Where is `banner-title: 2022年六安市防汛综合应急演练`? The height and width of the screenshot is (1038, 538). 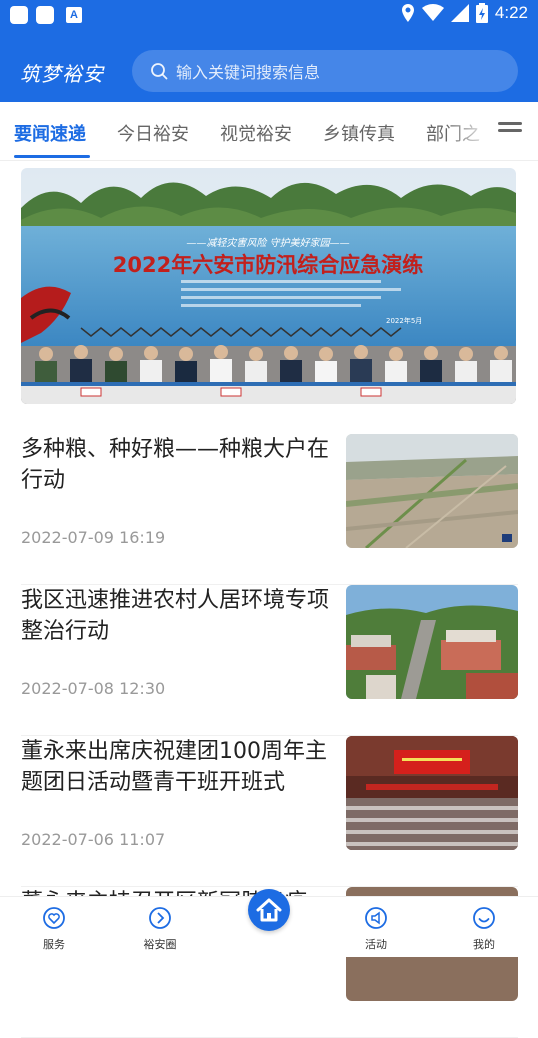
banner-title: 2022年六安市防汛综合应急演练 is located at coordinates (268, 265).